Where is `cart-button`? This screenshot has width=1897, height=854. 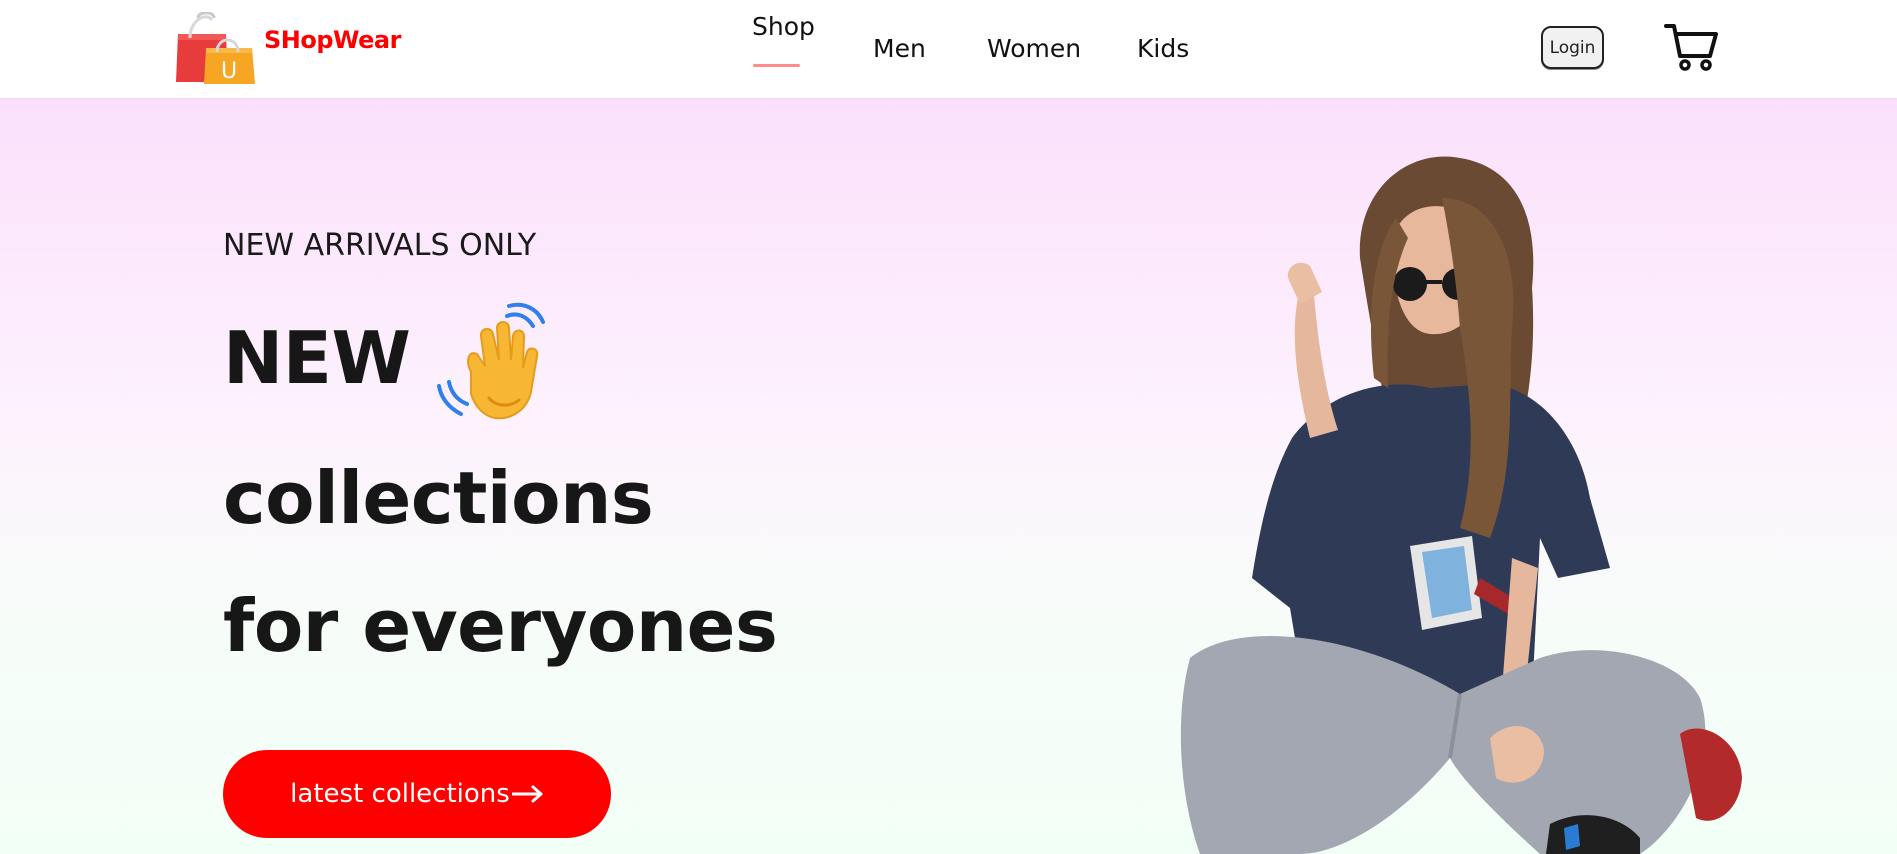 cart-button is located at coordinates (1692, 47).